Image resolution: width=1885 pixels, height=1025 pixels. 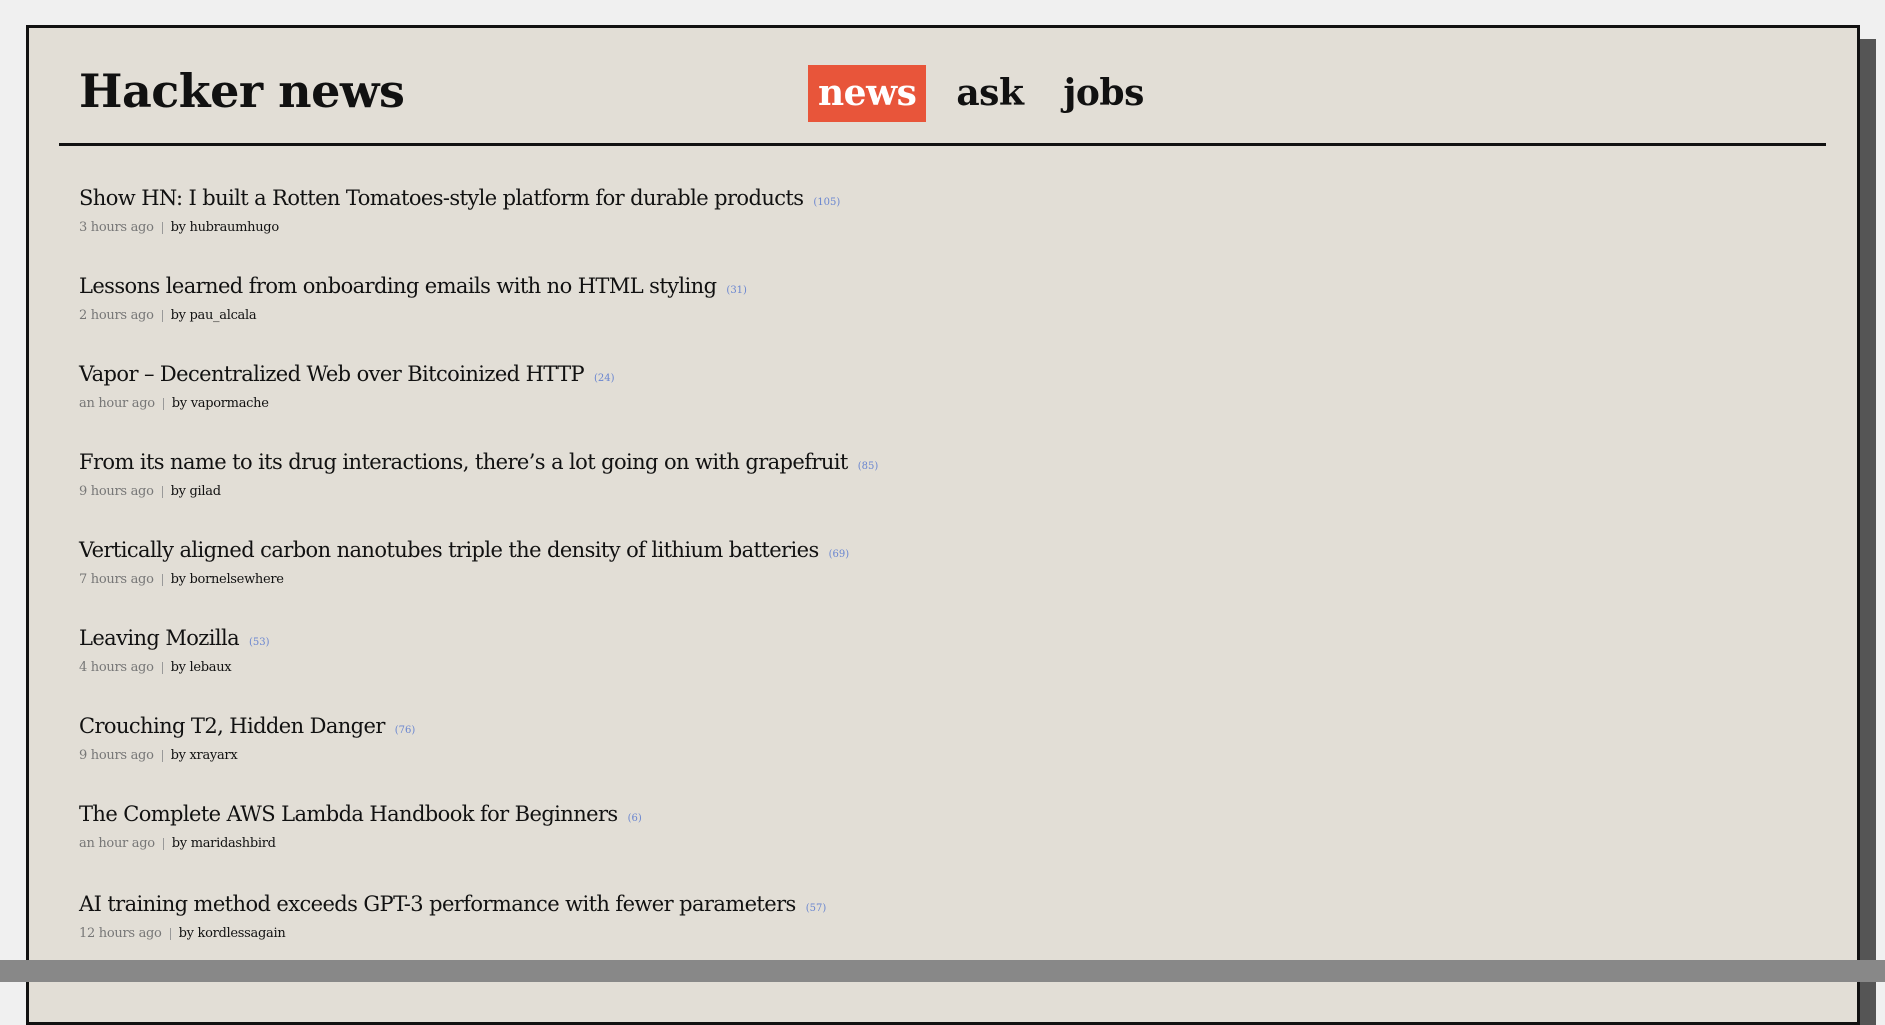 I want to click on main-nav: news ask jobs, so click(x=991, y=93).